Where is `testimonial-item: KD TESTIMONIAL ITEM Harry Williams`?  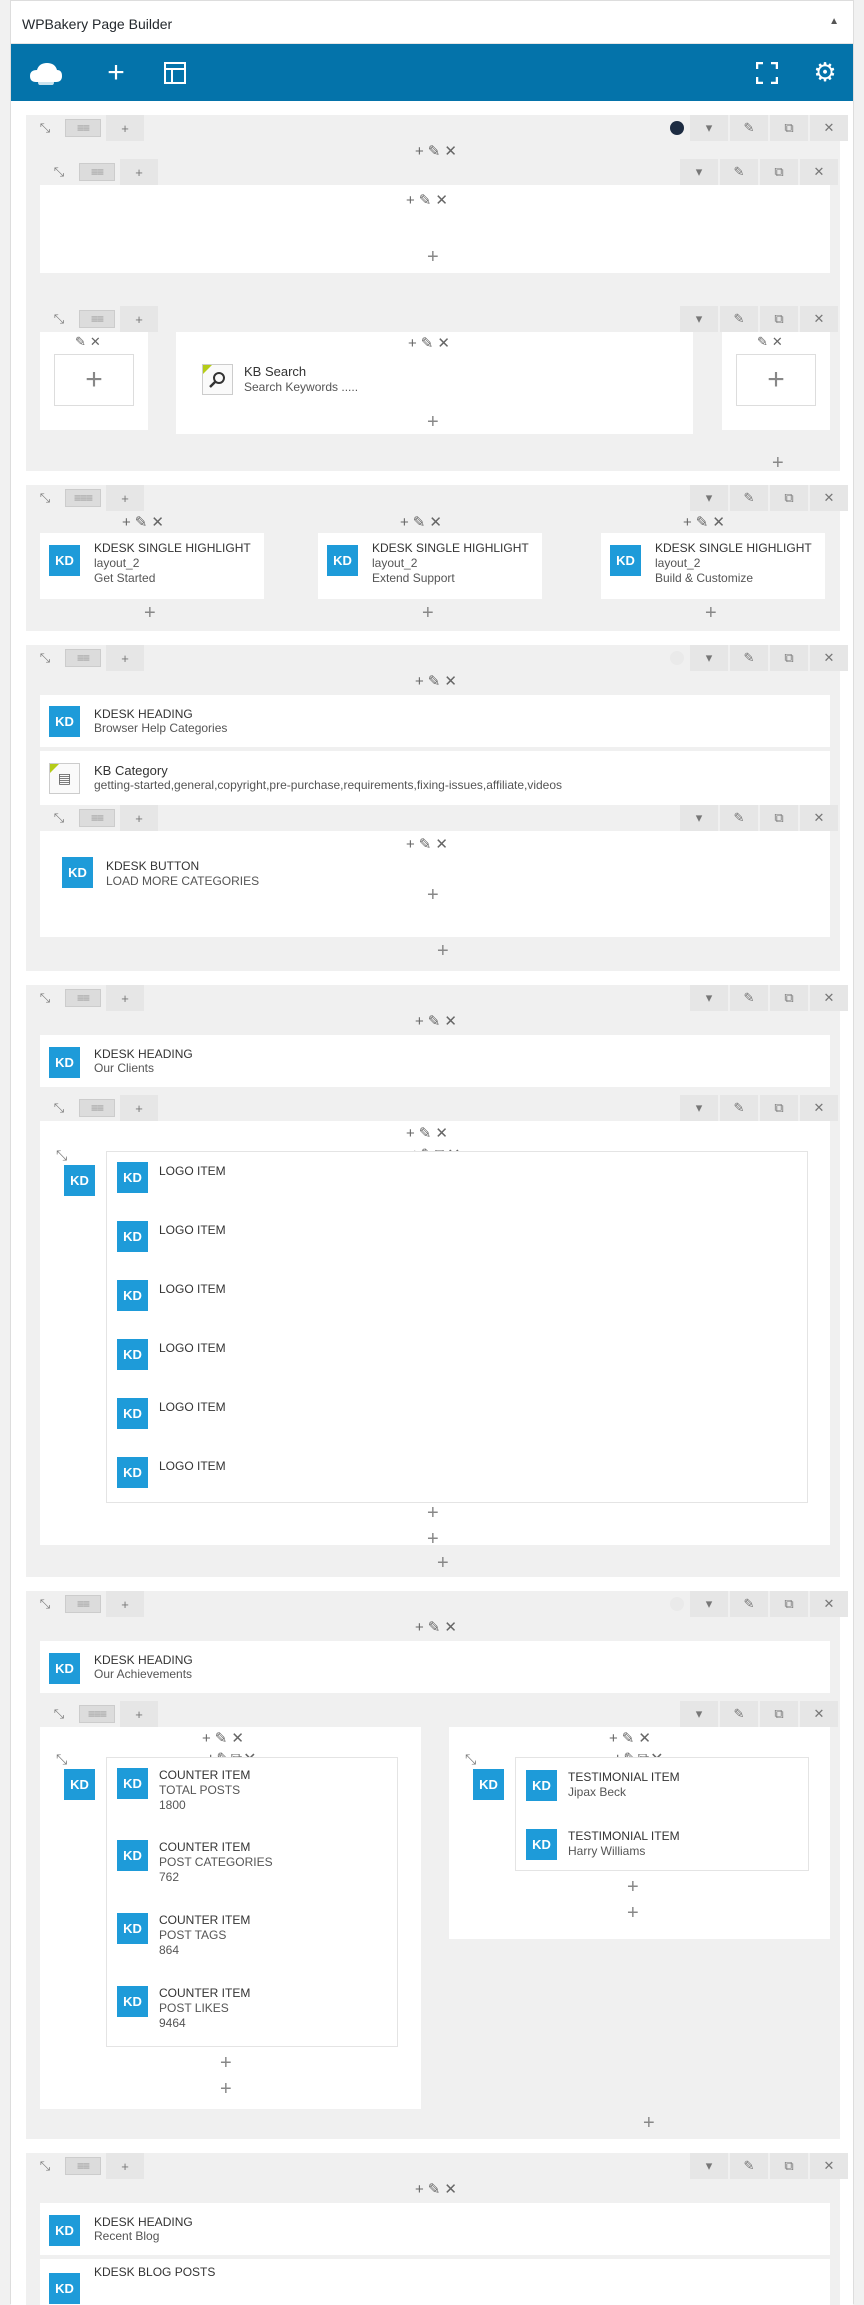
testimonial-item: KD TESTIMONIAL ITEM Harry Williams is located at coordinates (661, 1847).